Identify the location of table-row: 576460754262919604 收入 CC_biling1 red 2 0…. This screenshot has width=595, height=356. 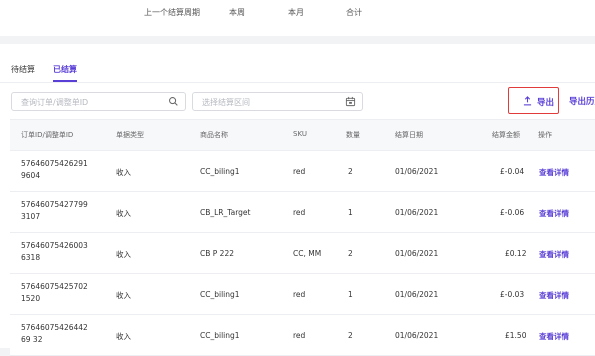
(302, 171).